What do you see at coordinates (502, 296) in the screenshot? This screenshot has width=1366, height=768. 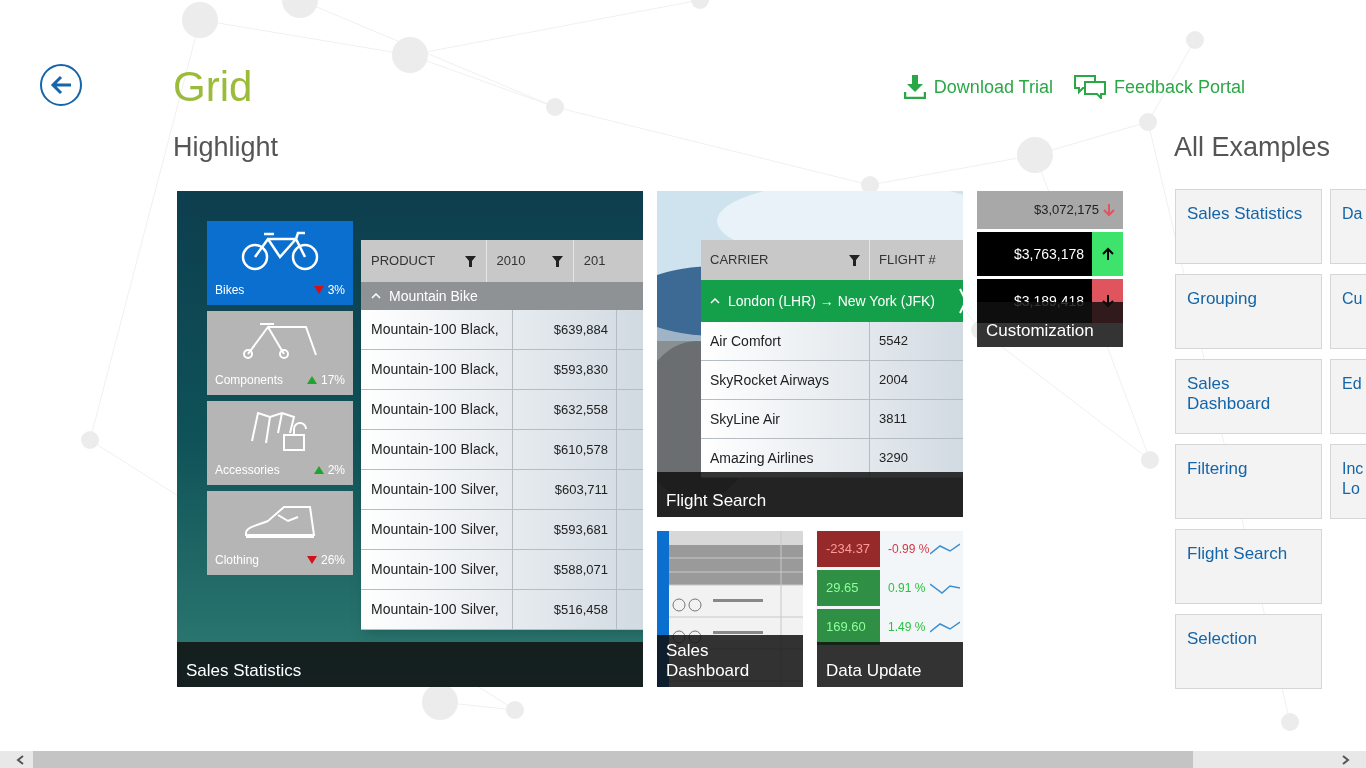 I see `group-row: Mountain Bike` at bounding box center [502, 296].